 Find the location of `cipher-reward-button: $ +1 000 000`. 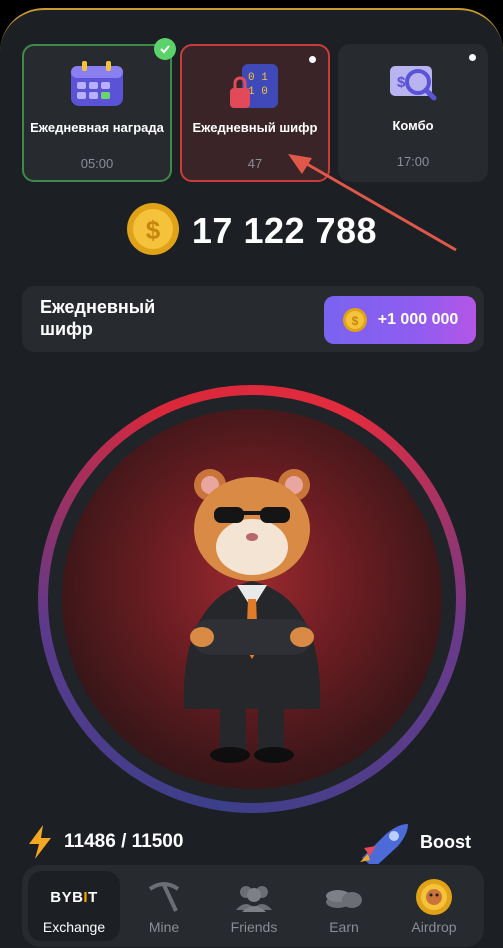

cipher-reward-button: $ +1 000 000 is located at coordinates (400, 320).